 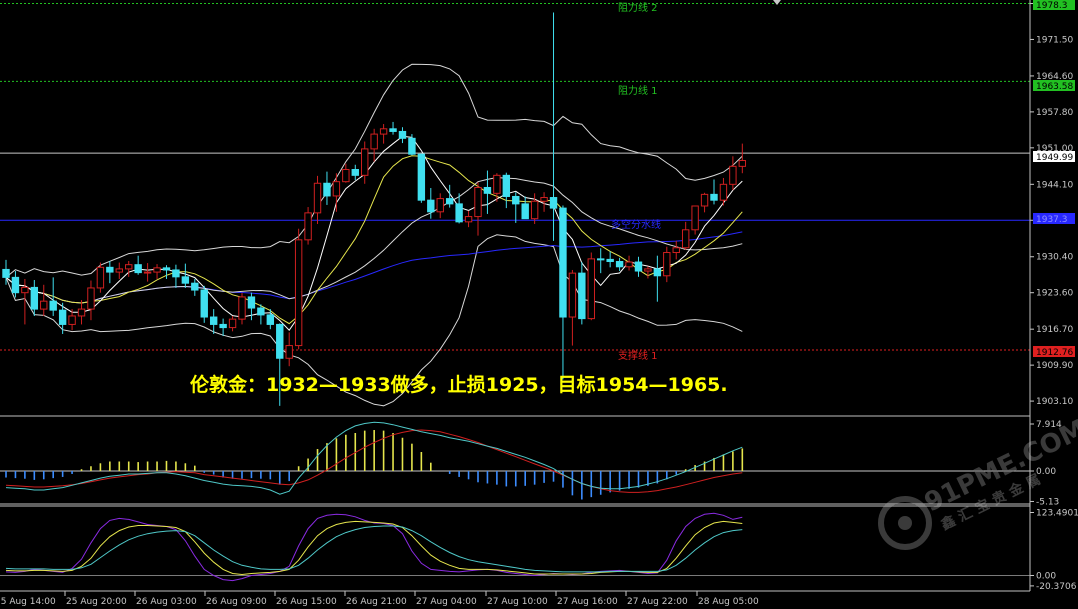 I want to click on resistance-1-tag: 1963.58, so click(x=1054, y=87).